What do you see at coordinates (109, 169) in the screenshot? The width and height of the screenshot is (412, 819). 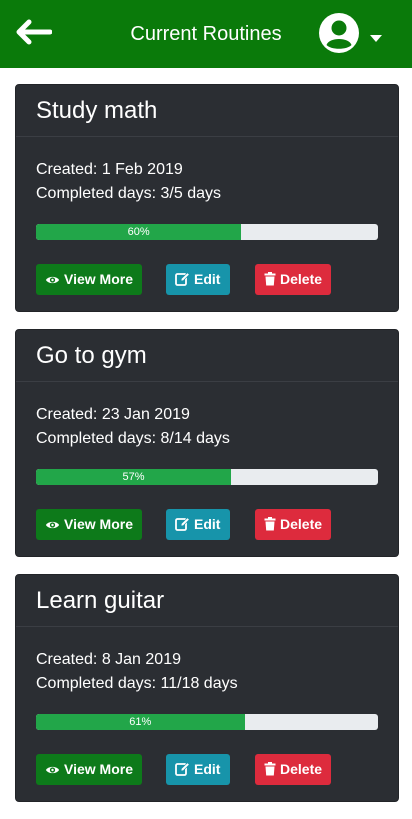 I see `created-date: Created: 1 Feb 2019` at bounding box center [109, 169].